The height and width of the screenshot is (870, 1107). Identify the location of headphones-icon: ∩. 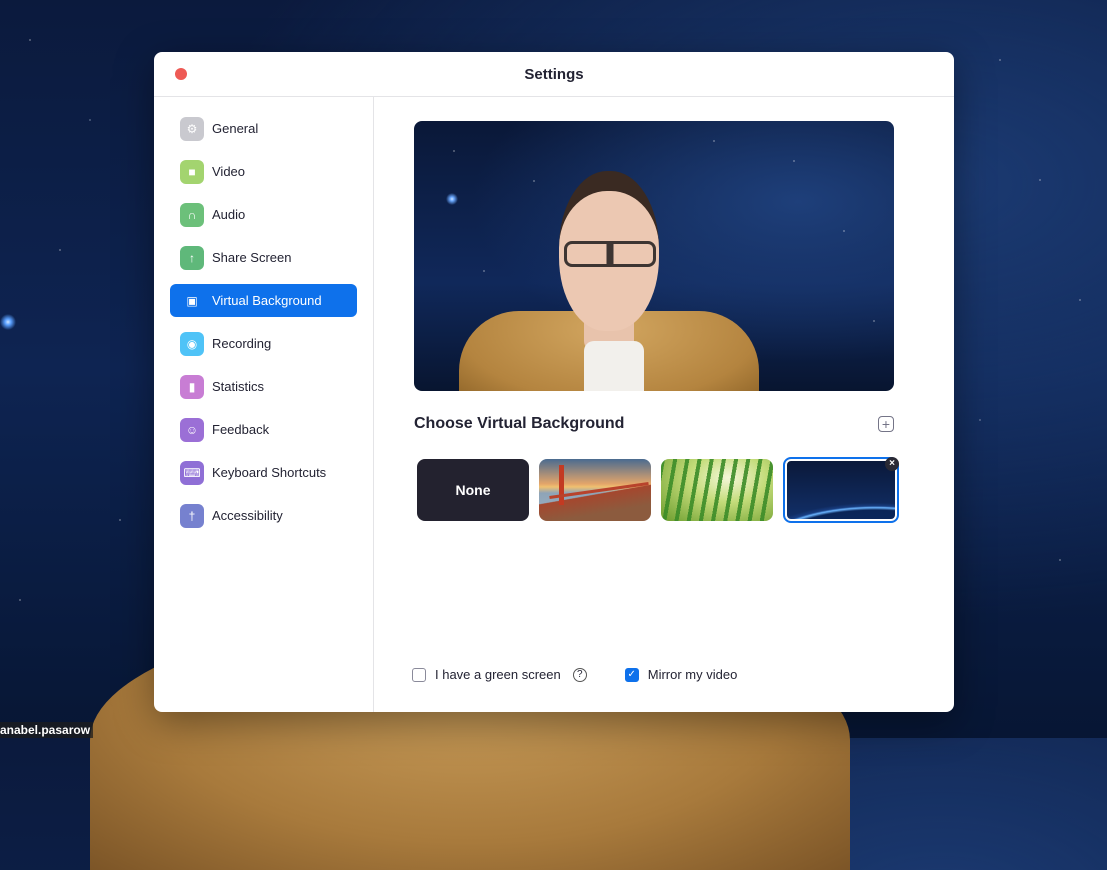
(192, 214).